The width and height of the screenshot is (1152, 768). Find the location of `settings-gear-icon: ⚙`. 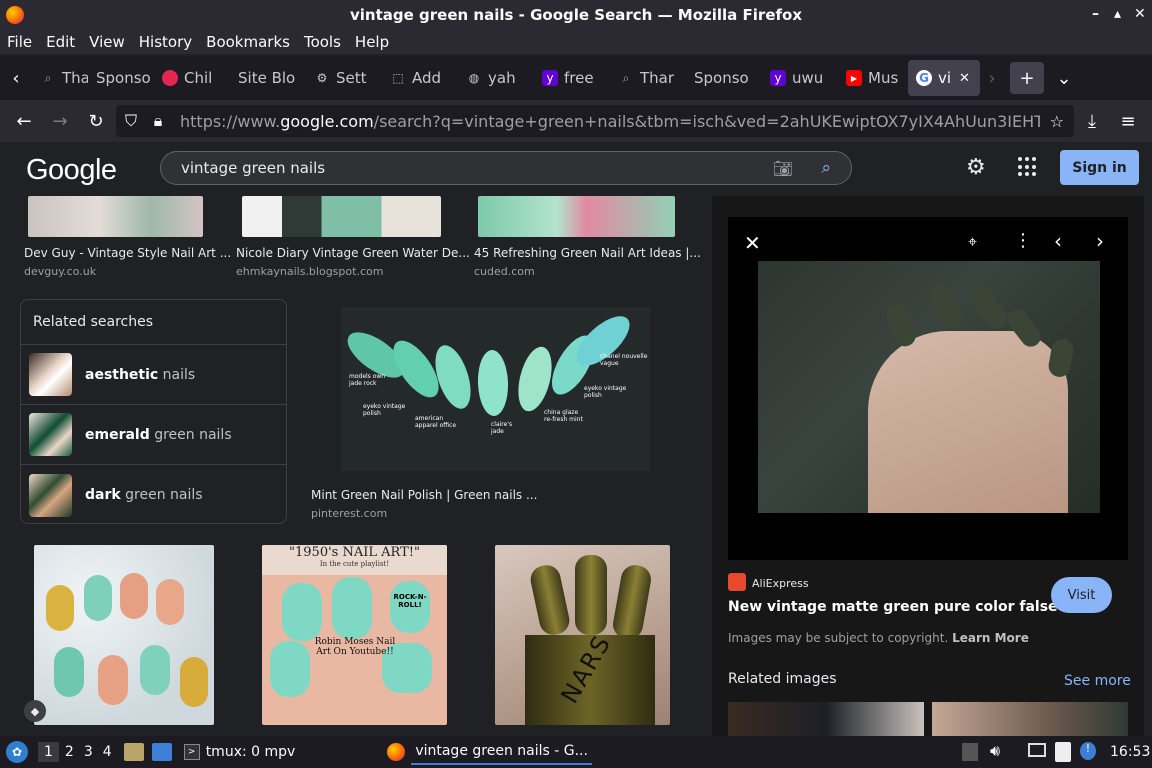

settings-gear-icon: ⚙ is located at coordinates (976, 167).